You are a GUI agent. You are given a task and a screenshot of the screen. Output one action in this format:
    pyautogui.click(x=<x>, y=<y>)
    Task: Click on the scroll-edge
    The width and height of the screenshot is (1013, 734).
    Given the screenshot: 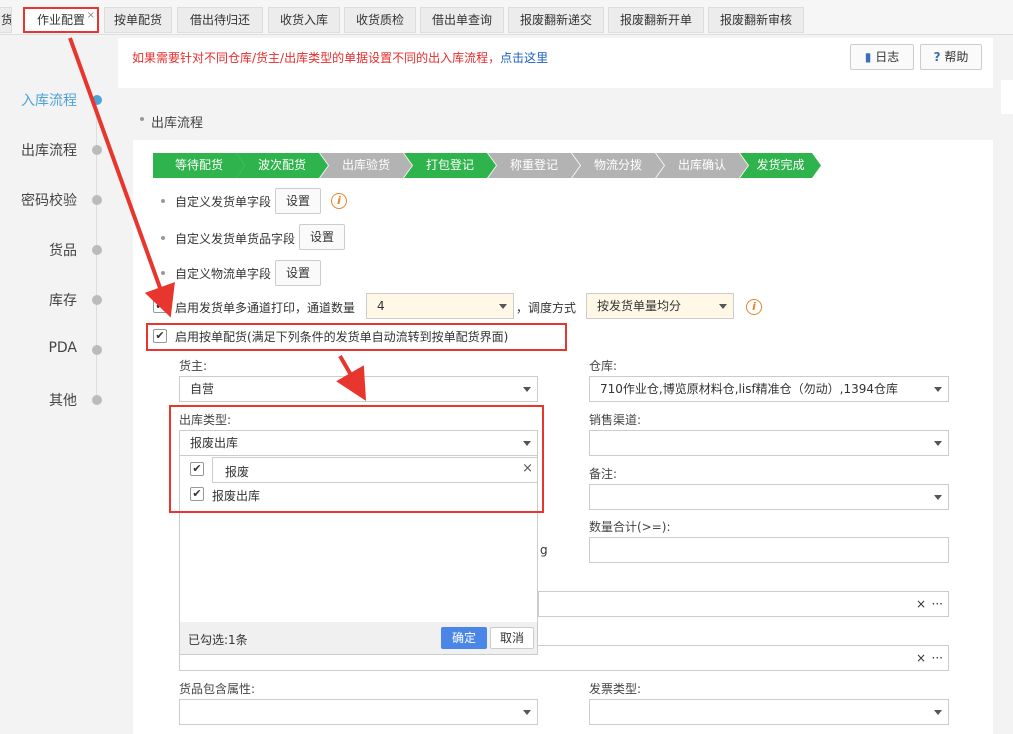 What is the action you would take?
    pyautogui.click(x=1007, y=97)
    